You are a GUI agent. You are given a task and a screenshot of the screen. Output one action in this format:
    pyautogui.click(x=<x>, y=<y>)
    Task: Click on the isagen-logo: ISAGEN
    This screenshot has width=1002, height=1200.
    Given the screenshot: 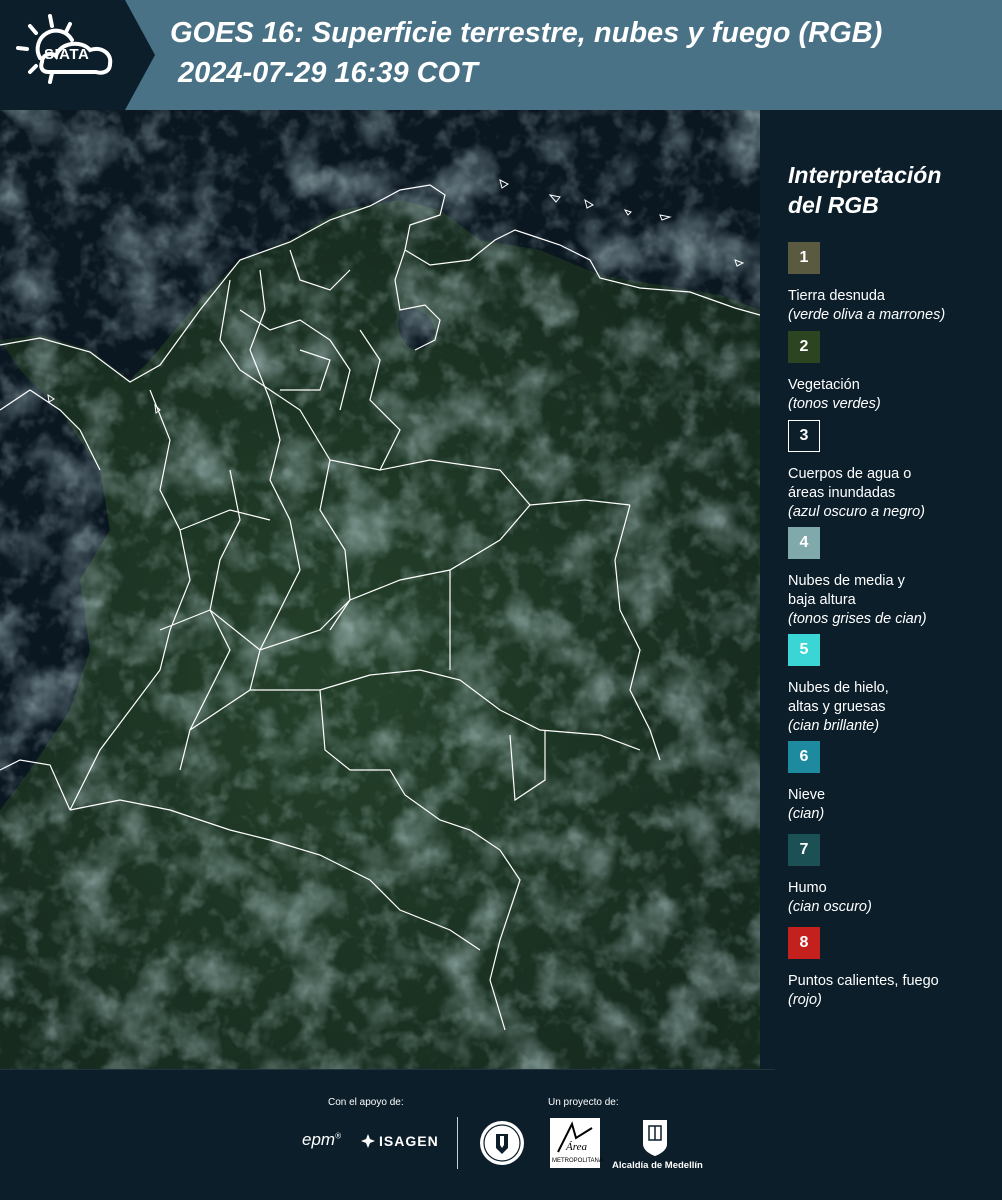 What is the action you would take?
    pyautogui.click(x=399, y=1141)
    